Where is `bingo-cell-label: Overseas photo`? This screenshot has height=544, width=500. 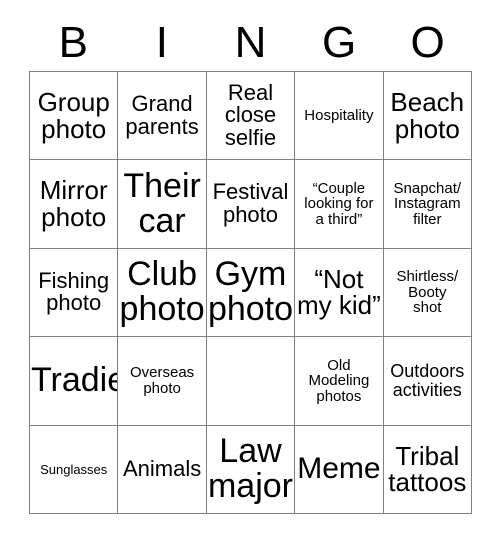
bingo-cell-label: Overseas photo is located at coordinates (162, 380).